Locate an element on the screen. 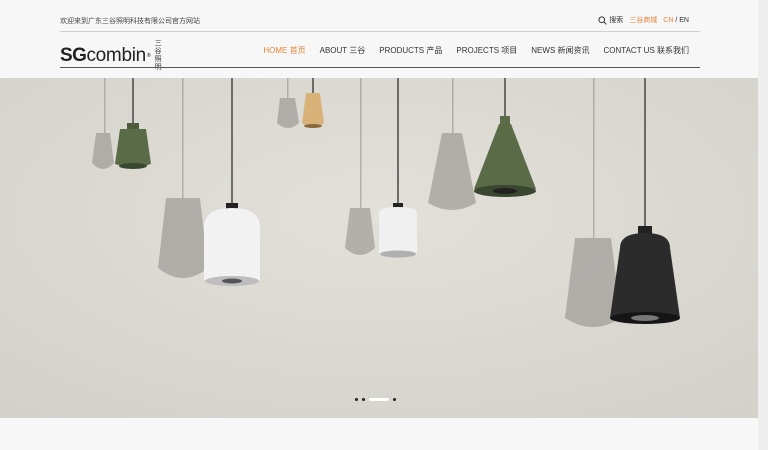 This screenshot has width=768, height=450. header-utilities: 搜索 三谷商城 CN / EN is located at coordinates (643, 20).